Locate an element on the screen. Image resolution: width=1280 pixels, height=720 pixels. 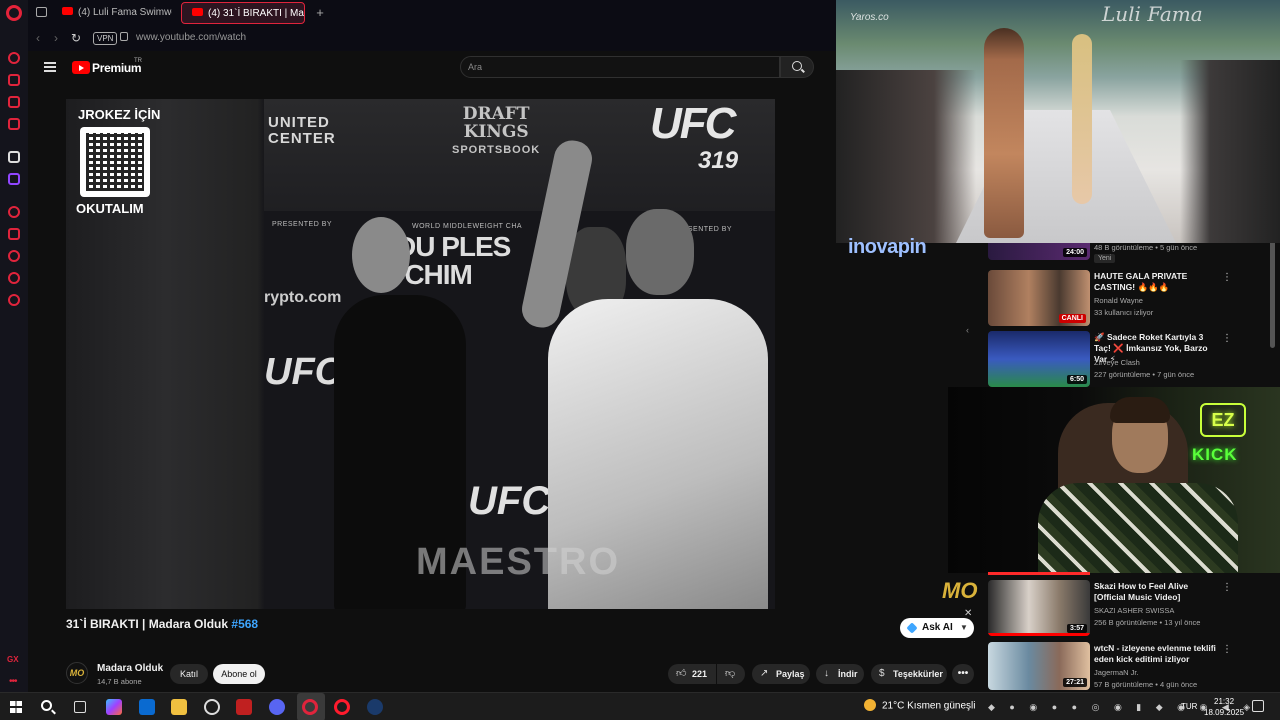
shopping-bag-icon is located at coordinates (14, 80).